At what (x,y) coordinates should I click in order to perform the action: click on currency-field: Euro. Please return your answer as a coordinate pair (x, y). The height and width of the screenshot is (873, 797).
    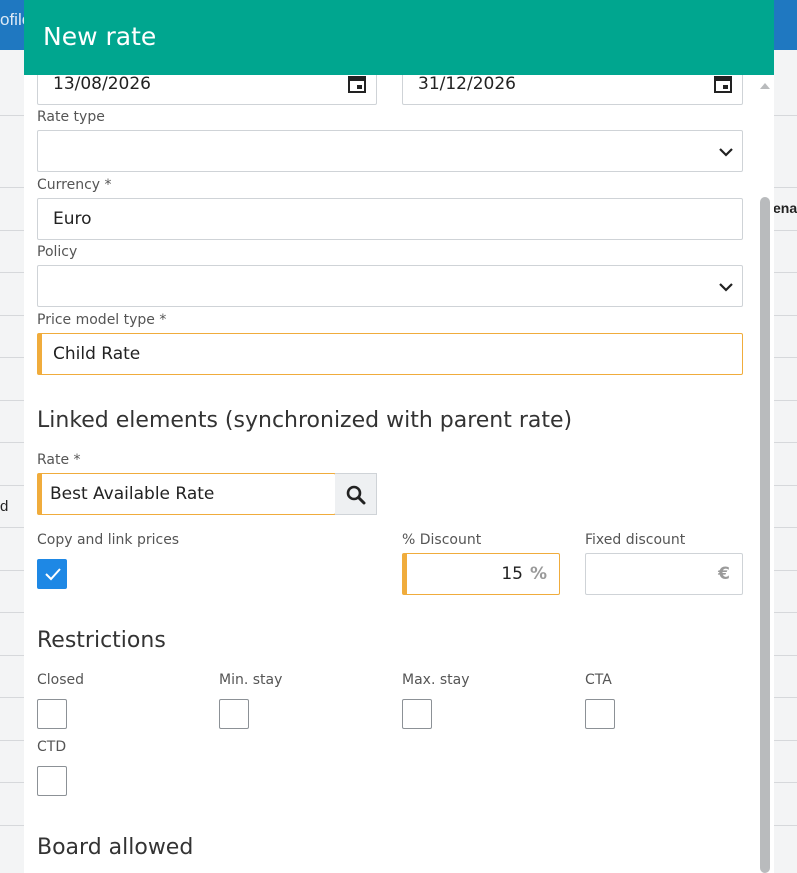
    Looking at the image, I should click on (390, 219).